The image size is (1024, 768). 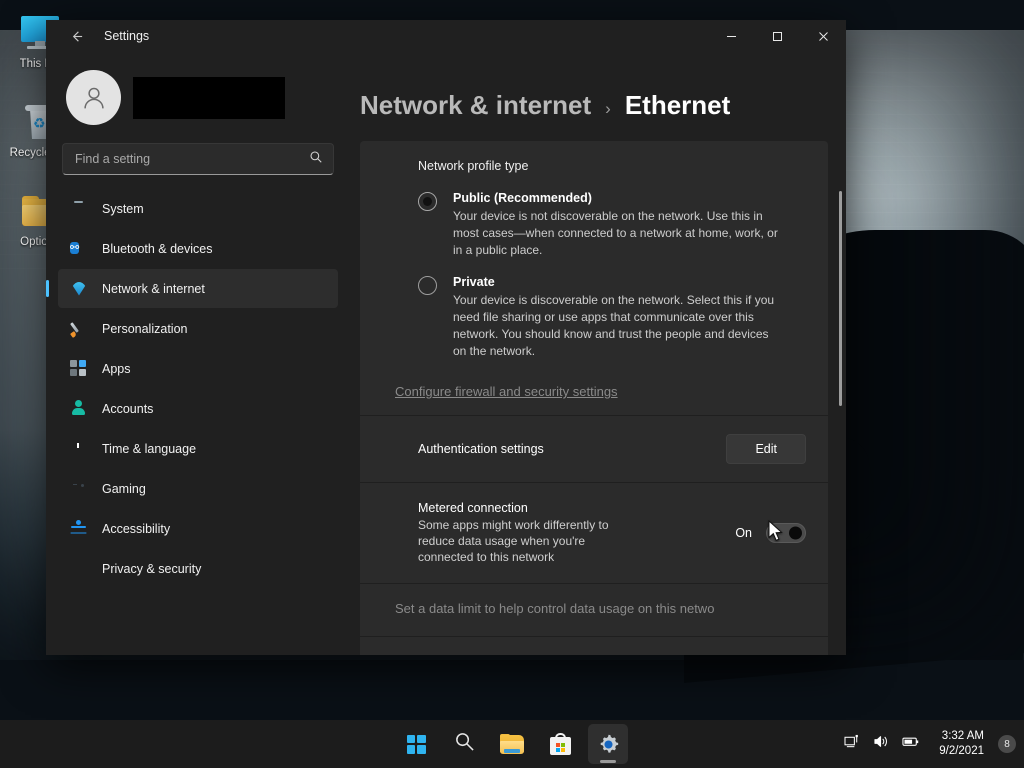 I want to click on paintbrush-icon, so click(x=79, y=329).